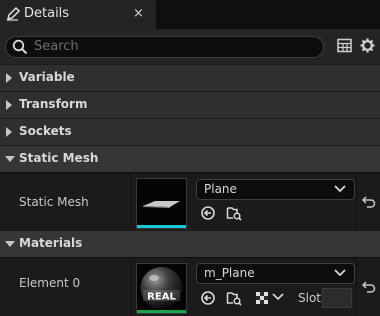 The image size is (380, 316). What do you see at coordinates (337, 298) in the screenshot?
I see `slot-field` at bounding box center [337, 298].